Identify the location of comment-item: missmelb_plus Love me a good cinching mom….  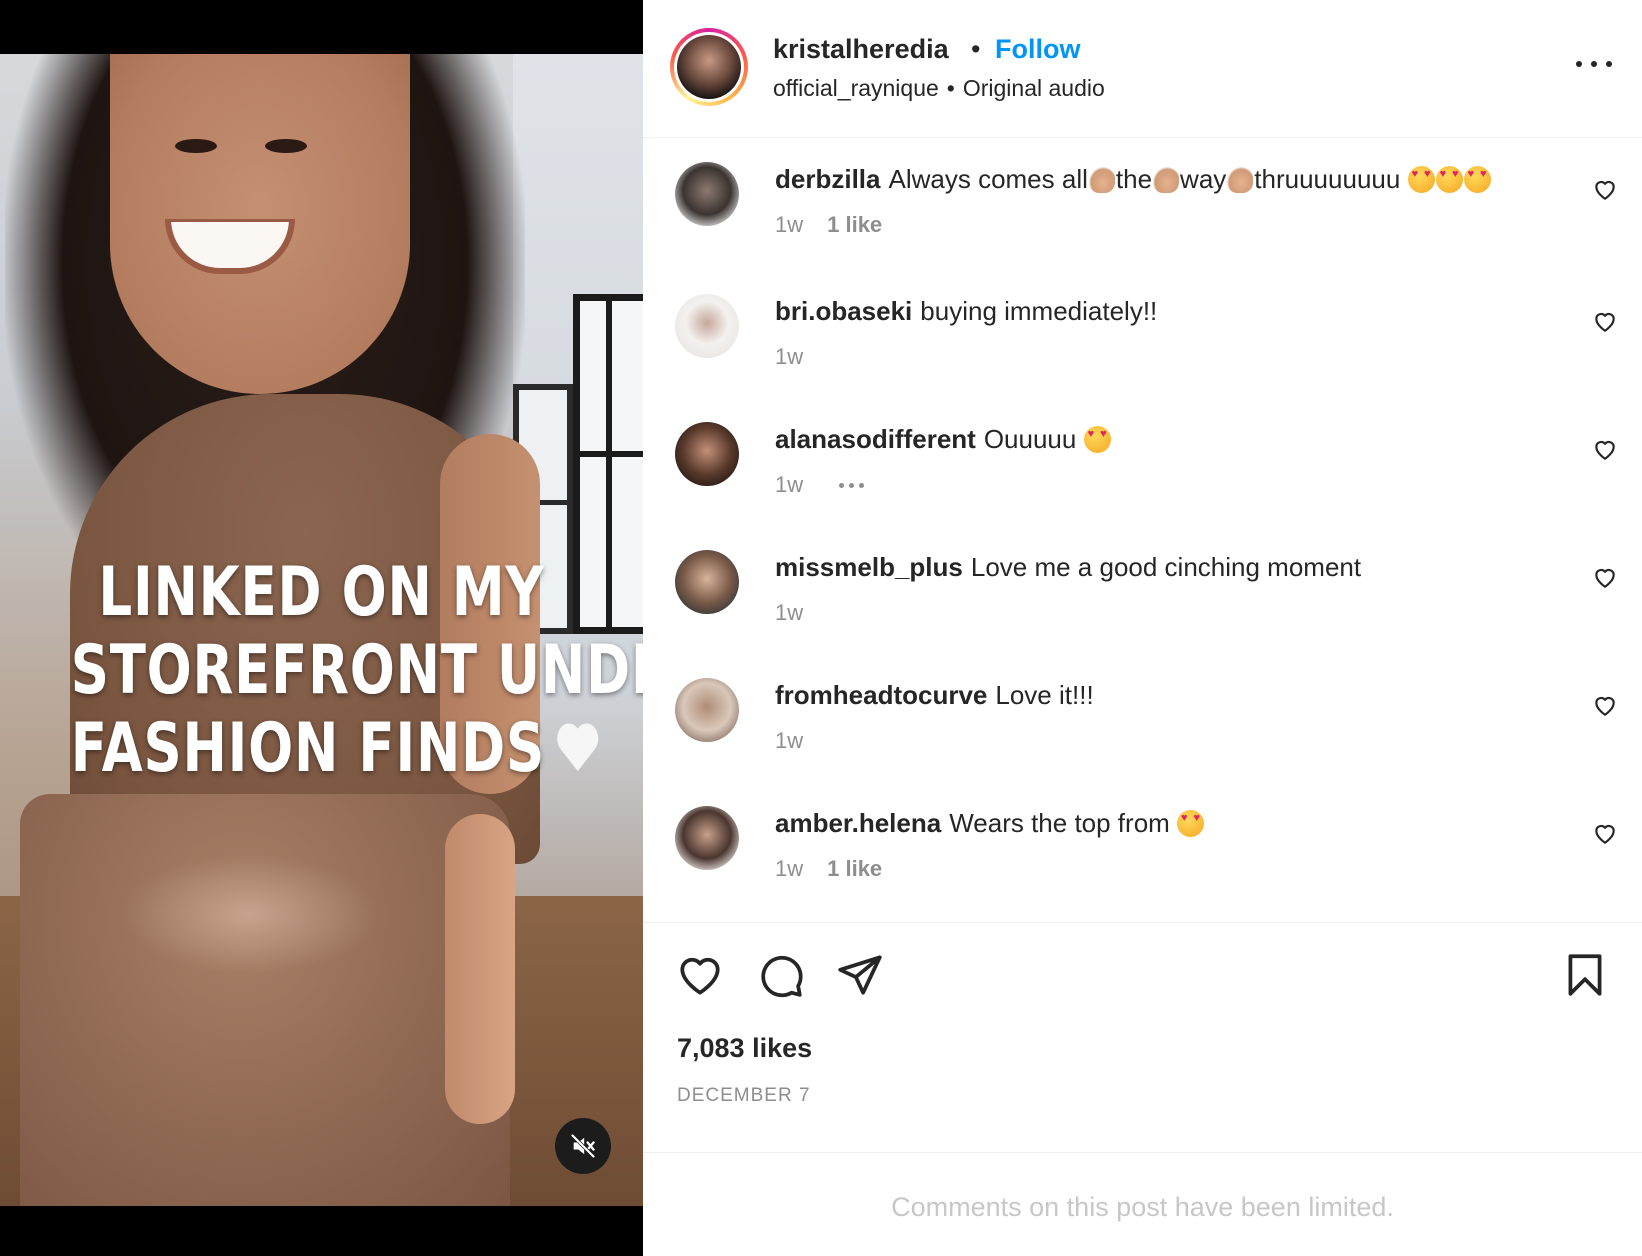
(1142, 589).